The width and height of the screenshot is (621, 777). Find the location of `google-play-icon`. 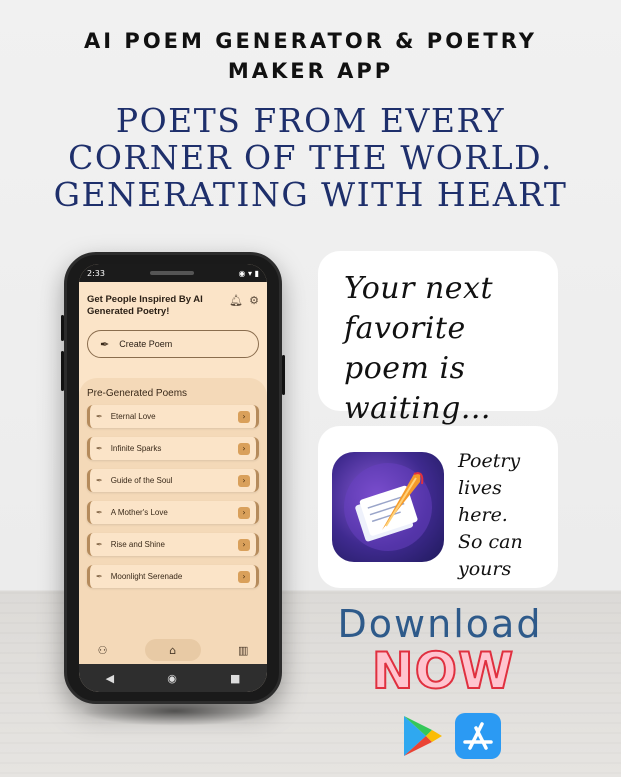

google-play-icon is located at coordinates (422, 736).